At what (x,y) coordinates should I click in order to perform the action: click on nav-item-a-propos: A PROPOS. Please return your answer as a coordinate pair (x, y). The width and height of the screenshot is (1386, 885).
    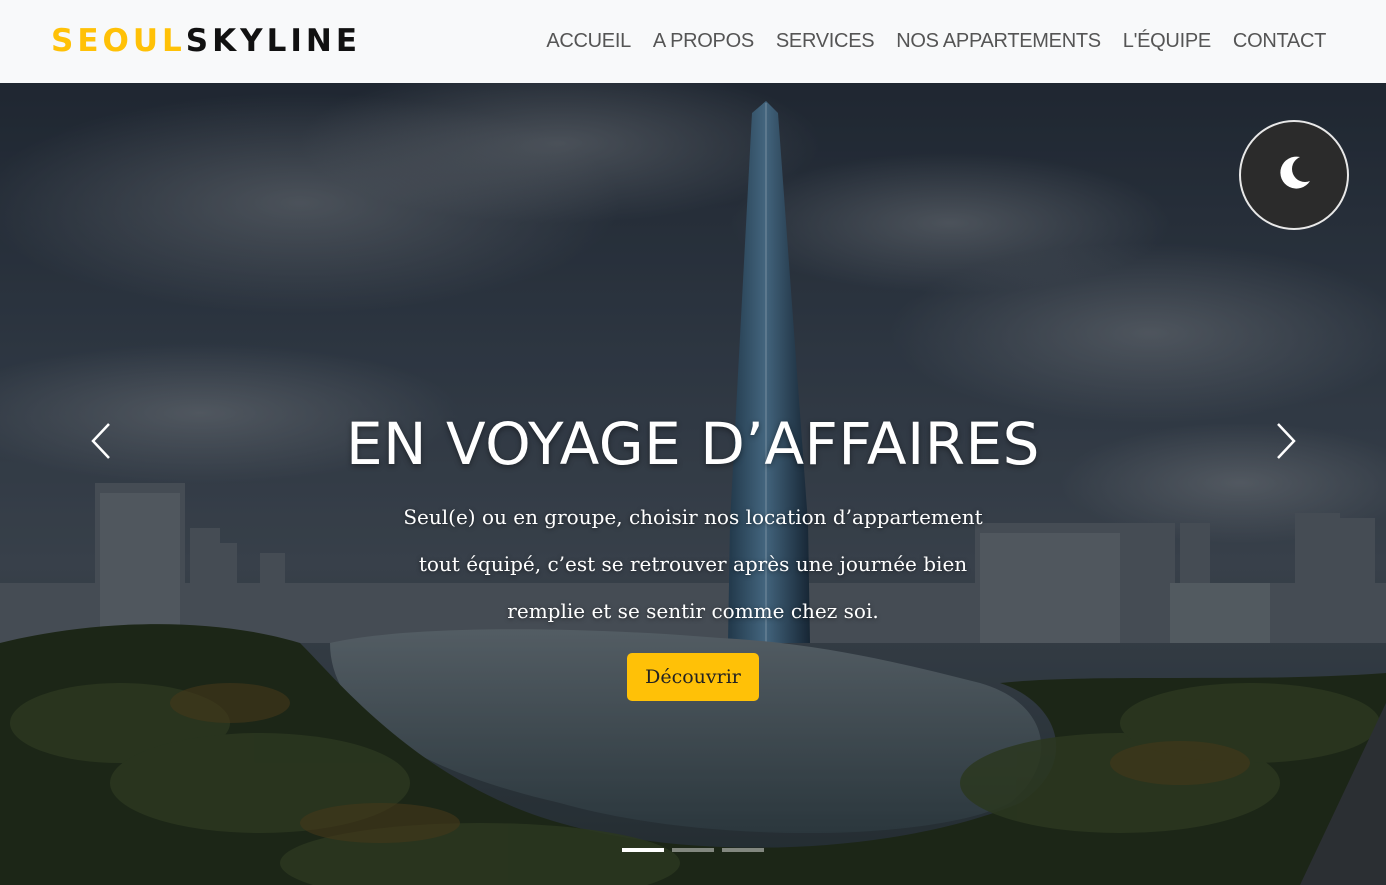
    Looking at the image, I should click on (703, 41).